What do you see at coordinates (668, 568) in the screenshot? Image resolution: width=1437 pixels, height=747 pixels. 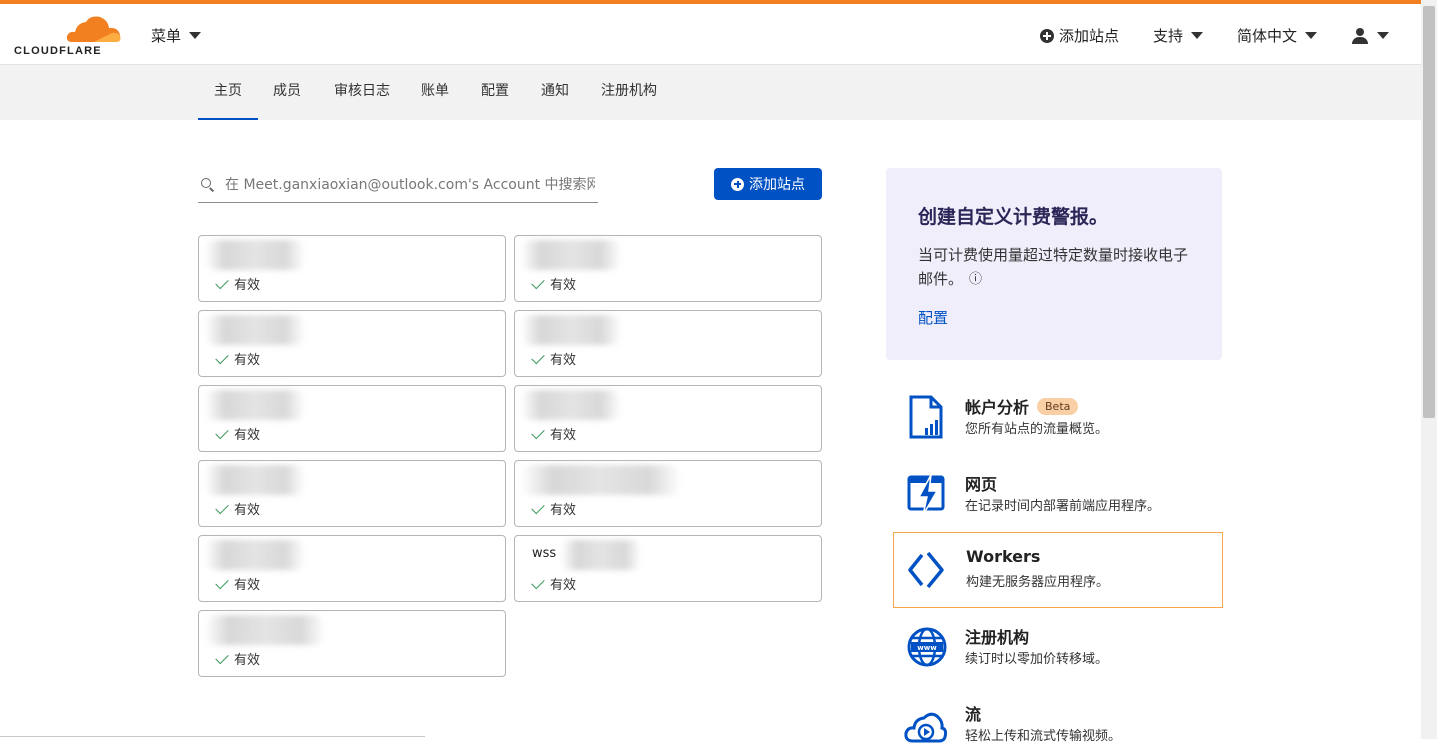 I see `site-card: wss 有效` at bounding box center [668, 568].